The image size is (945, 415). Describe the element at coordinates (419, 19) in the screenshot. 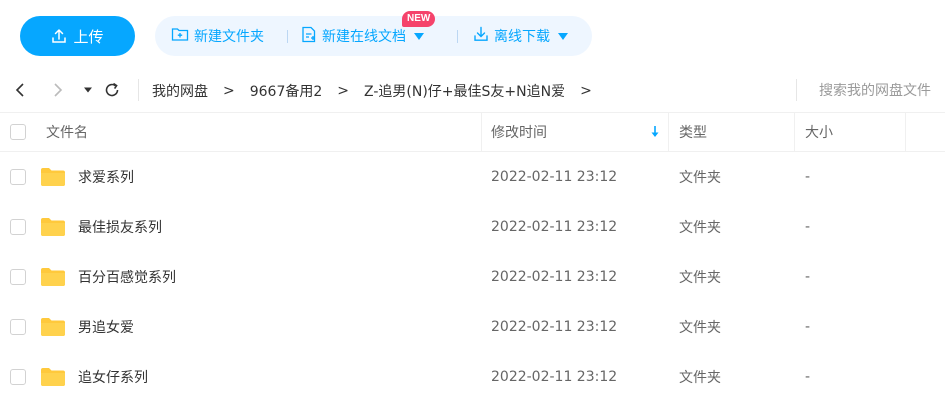

I see `new-badge: NEW` at that location.